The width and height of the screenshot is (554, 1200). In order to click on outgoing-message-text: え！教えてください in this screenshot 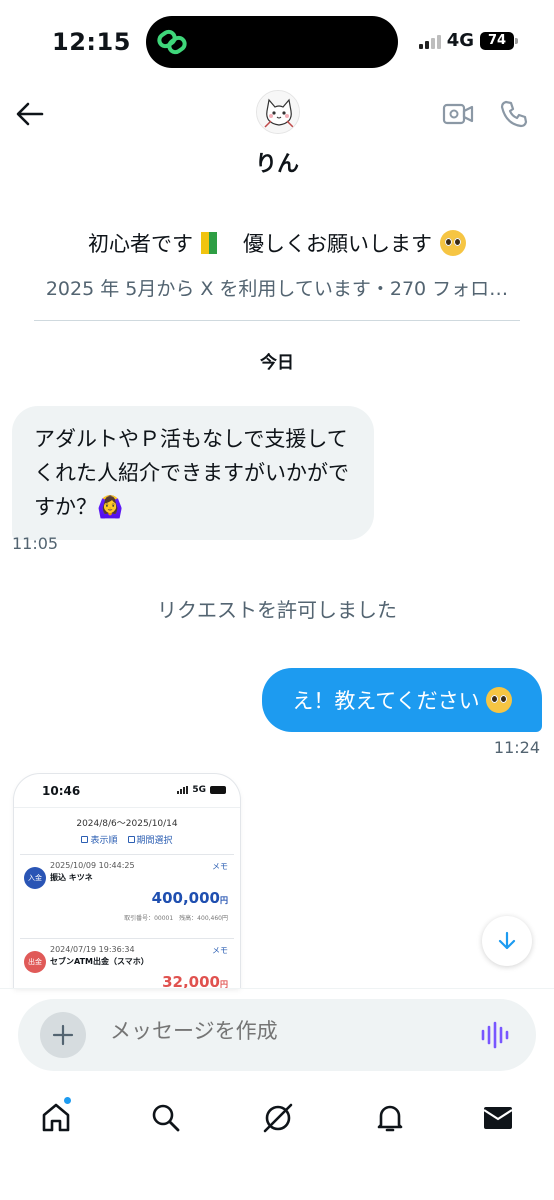, I will do `click(386, 701)`.